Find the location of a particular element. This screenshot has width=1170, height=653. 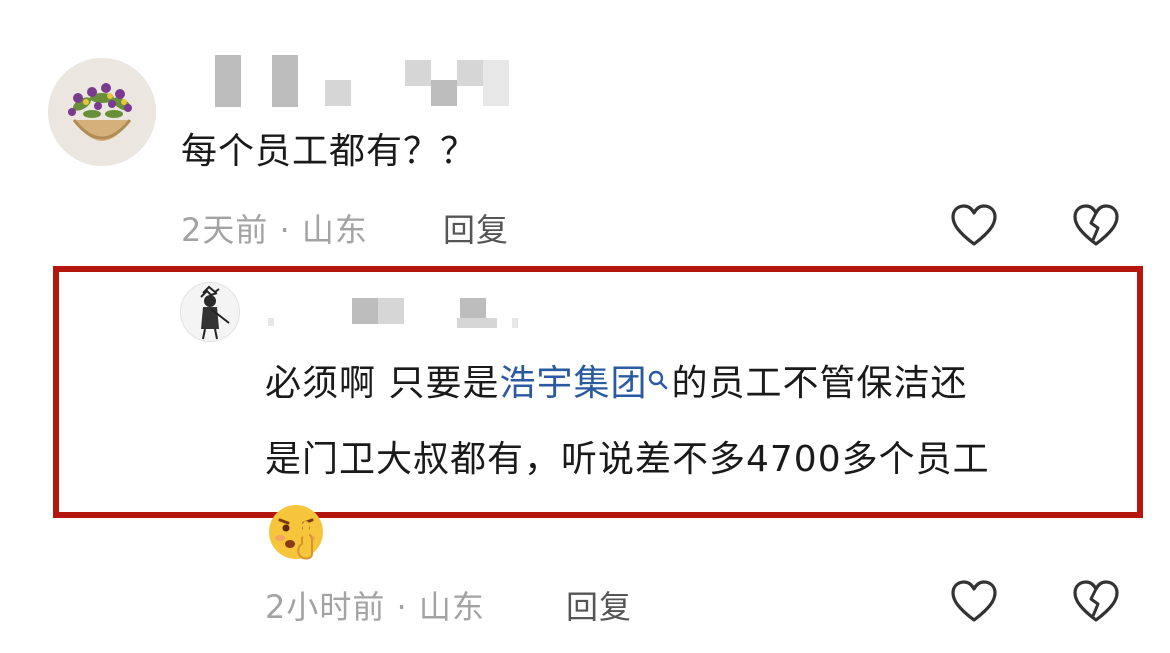

entity-search-link: 浩宇集团 is located at coordinates (585, 383).